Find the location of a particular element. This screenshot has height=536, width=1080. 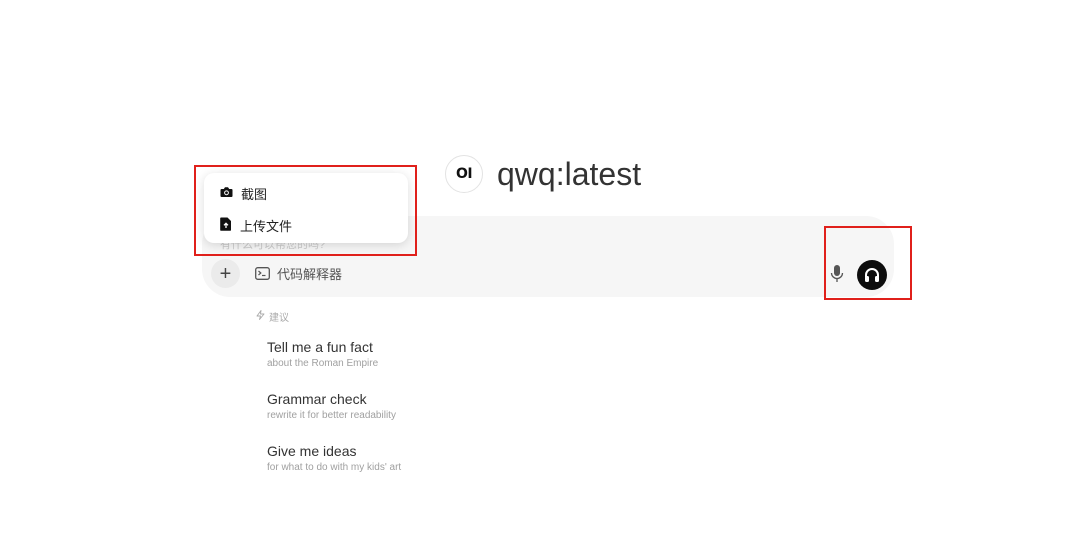

code-interpreter-button: 代码解释器 is located at coordinates (298, 273).